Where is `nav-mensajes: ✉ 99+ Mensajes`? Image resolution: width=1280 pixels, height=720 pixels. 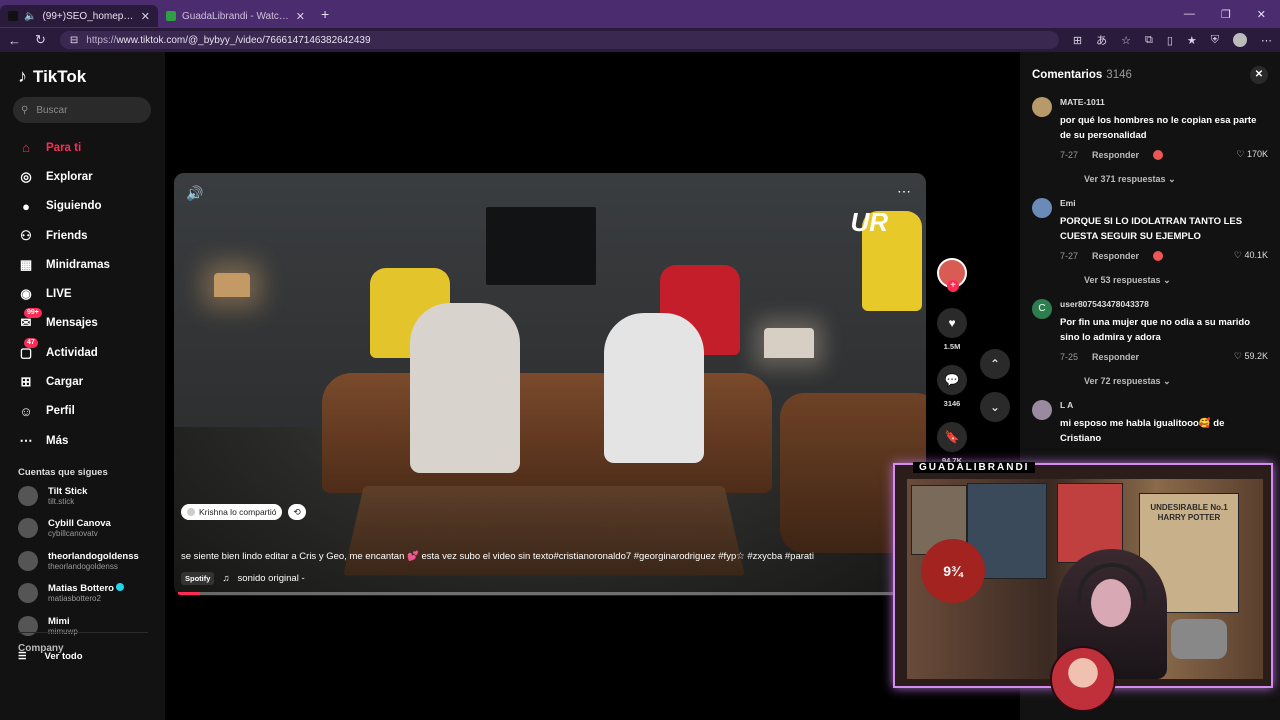
nav-mensajes: ✉ 99+ Mensajes is located at coordinates (91, 323).